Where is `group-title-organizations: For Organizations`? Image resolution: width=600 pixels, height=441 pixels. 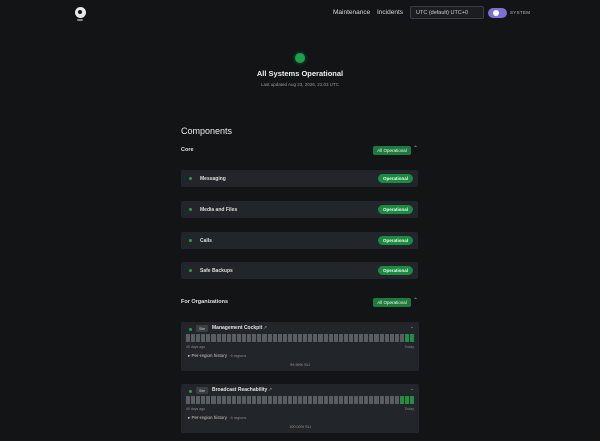 group-title-organizations: For Organizations is located at coordinates (204, 302).